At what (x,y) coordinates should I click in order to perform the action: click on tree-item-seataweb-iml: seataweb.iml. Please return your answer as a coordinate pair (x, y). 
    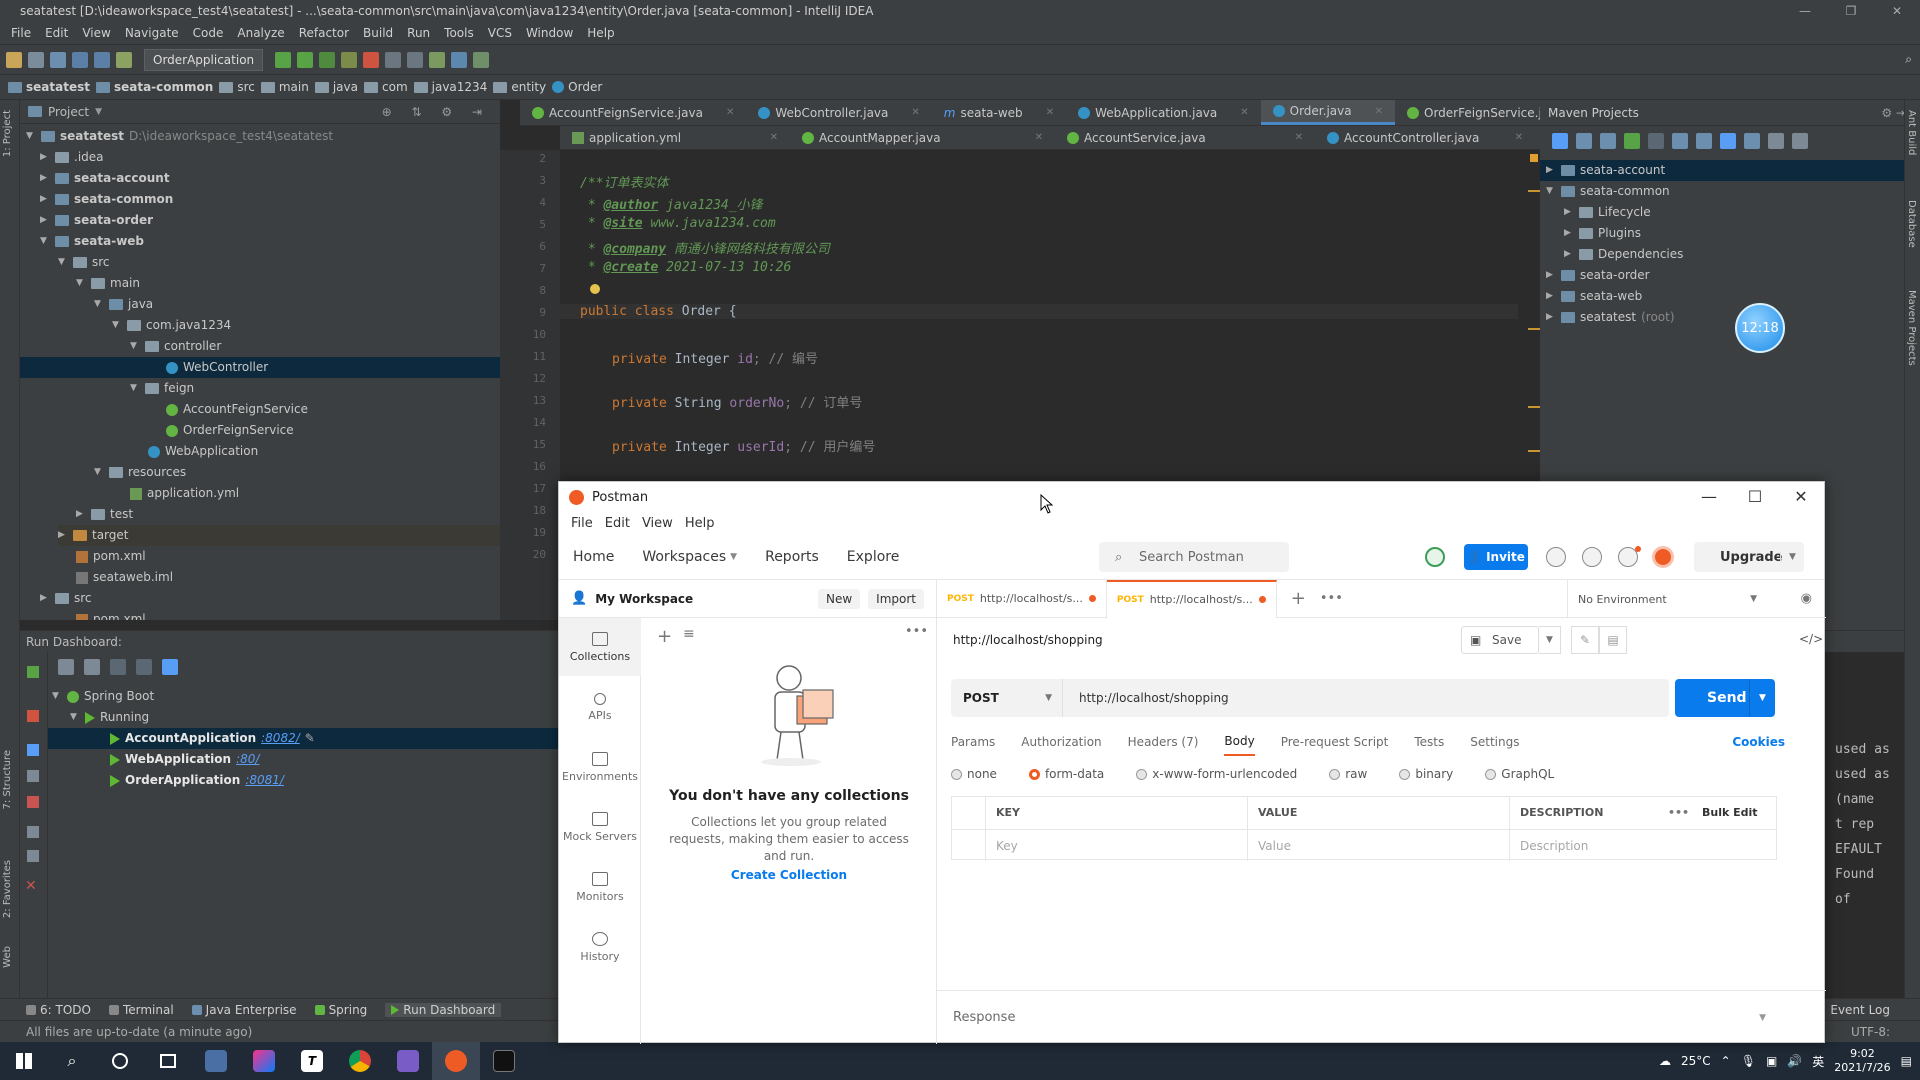
    Looking at the image, I should click on (124, 577).